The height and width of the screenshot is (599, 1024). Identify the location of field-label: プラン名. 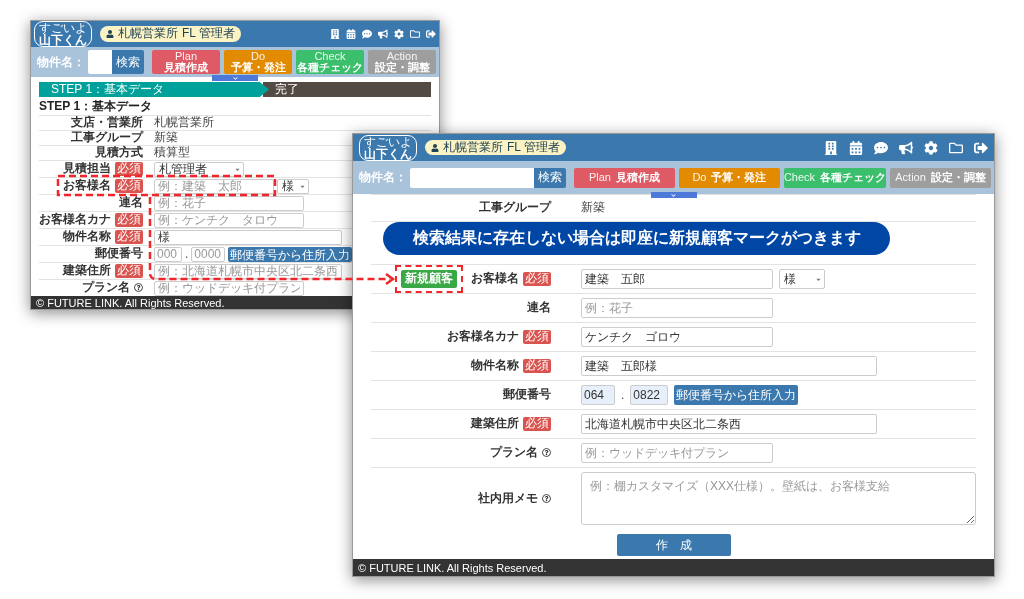
(106, 288).